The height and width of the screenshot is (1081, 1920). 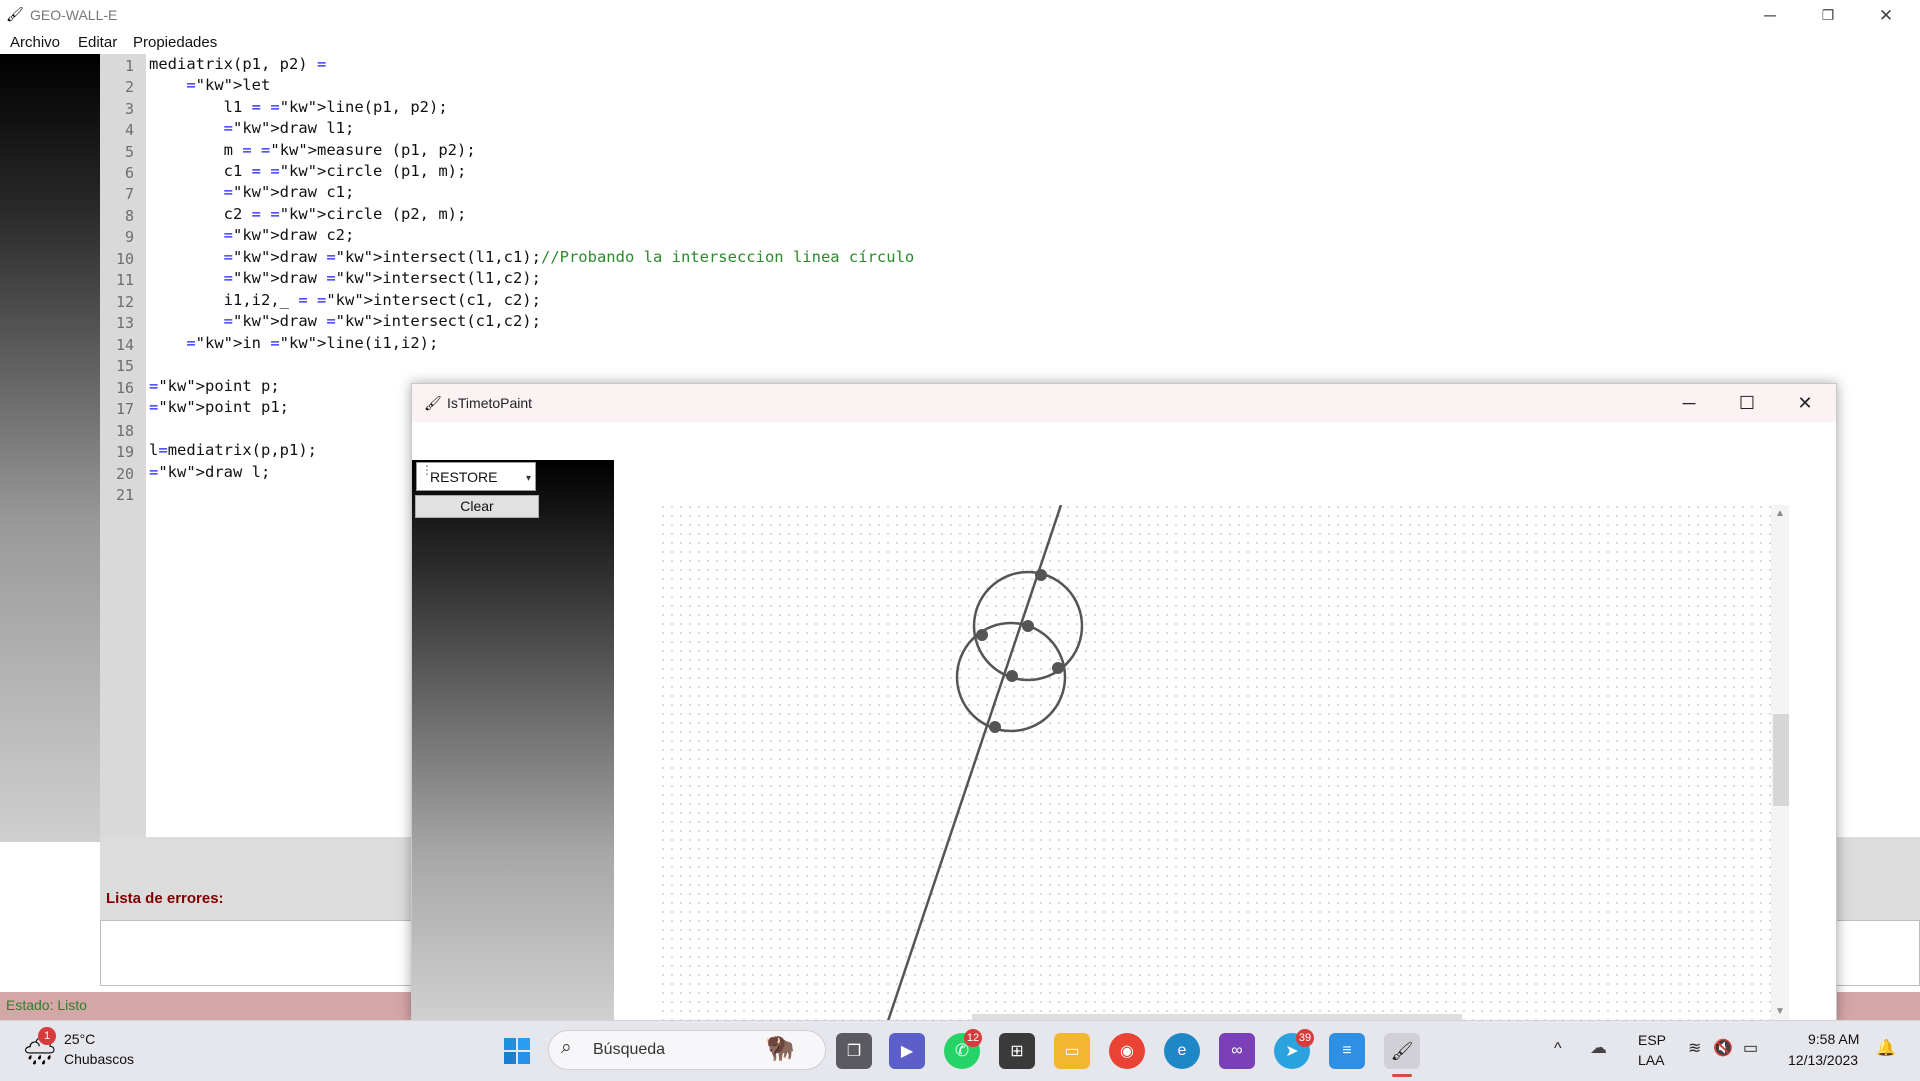 What do you see at coordinates (312, 150) in the screenshot?
I see `code-line: m = ="kw">measure (p1, p2);` at bounding box center [312, 150].